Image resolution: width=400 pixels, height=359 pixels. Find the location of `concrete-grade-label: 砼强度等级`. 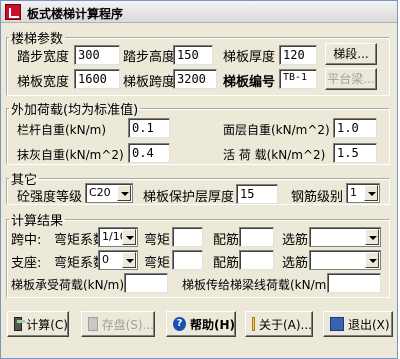

concrete-grade-label: 砼强度等级 is located at coordinates (50, 197).